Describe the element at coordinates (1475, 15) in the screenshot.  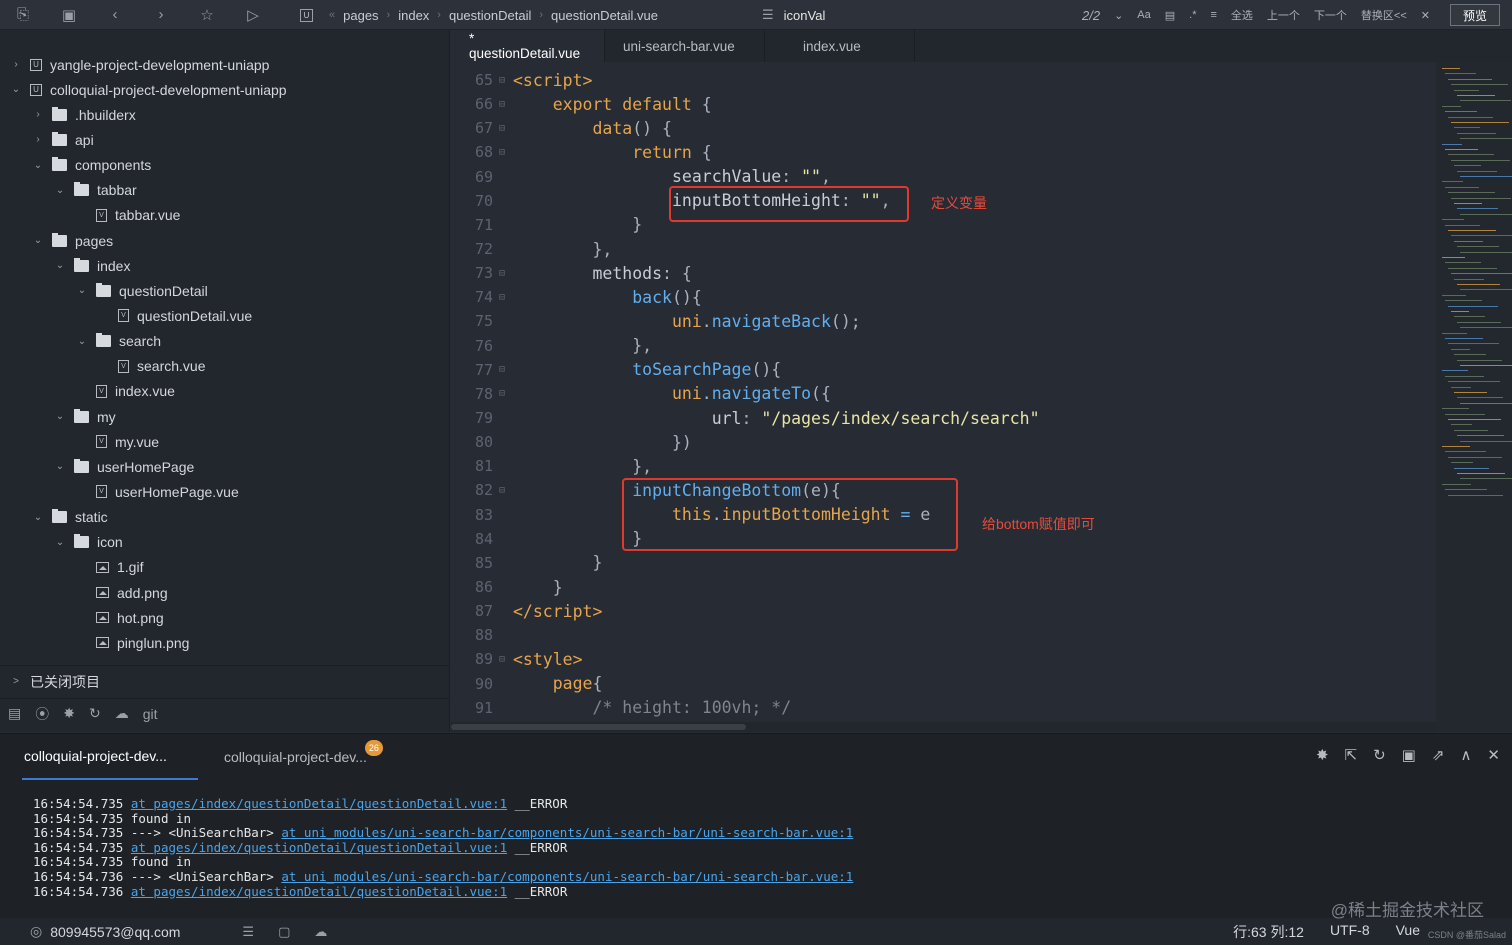
I see `preview-button: 预览` at that location.